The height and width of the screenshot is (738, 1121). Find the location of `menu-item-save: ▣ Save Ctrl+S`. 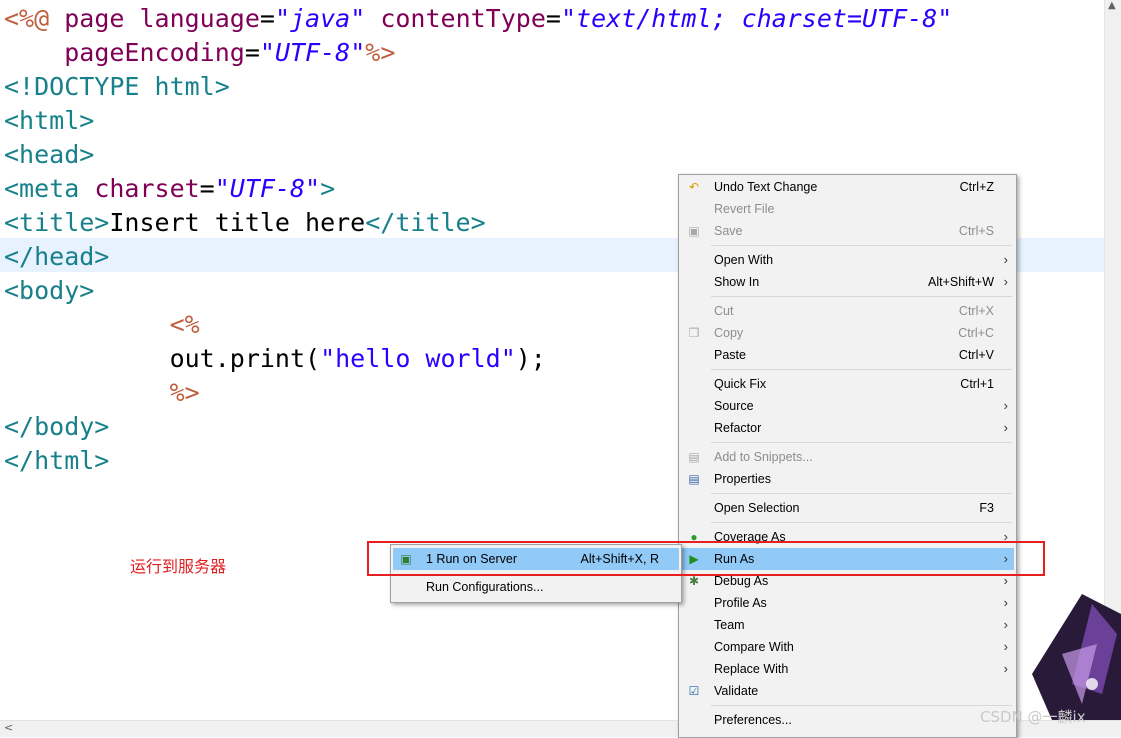

menu-item-save: ▣ Save Ctrl+S is located at coordinates (847, 231).